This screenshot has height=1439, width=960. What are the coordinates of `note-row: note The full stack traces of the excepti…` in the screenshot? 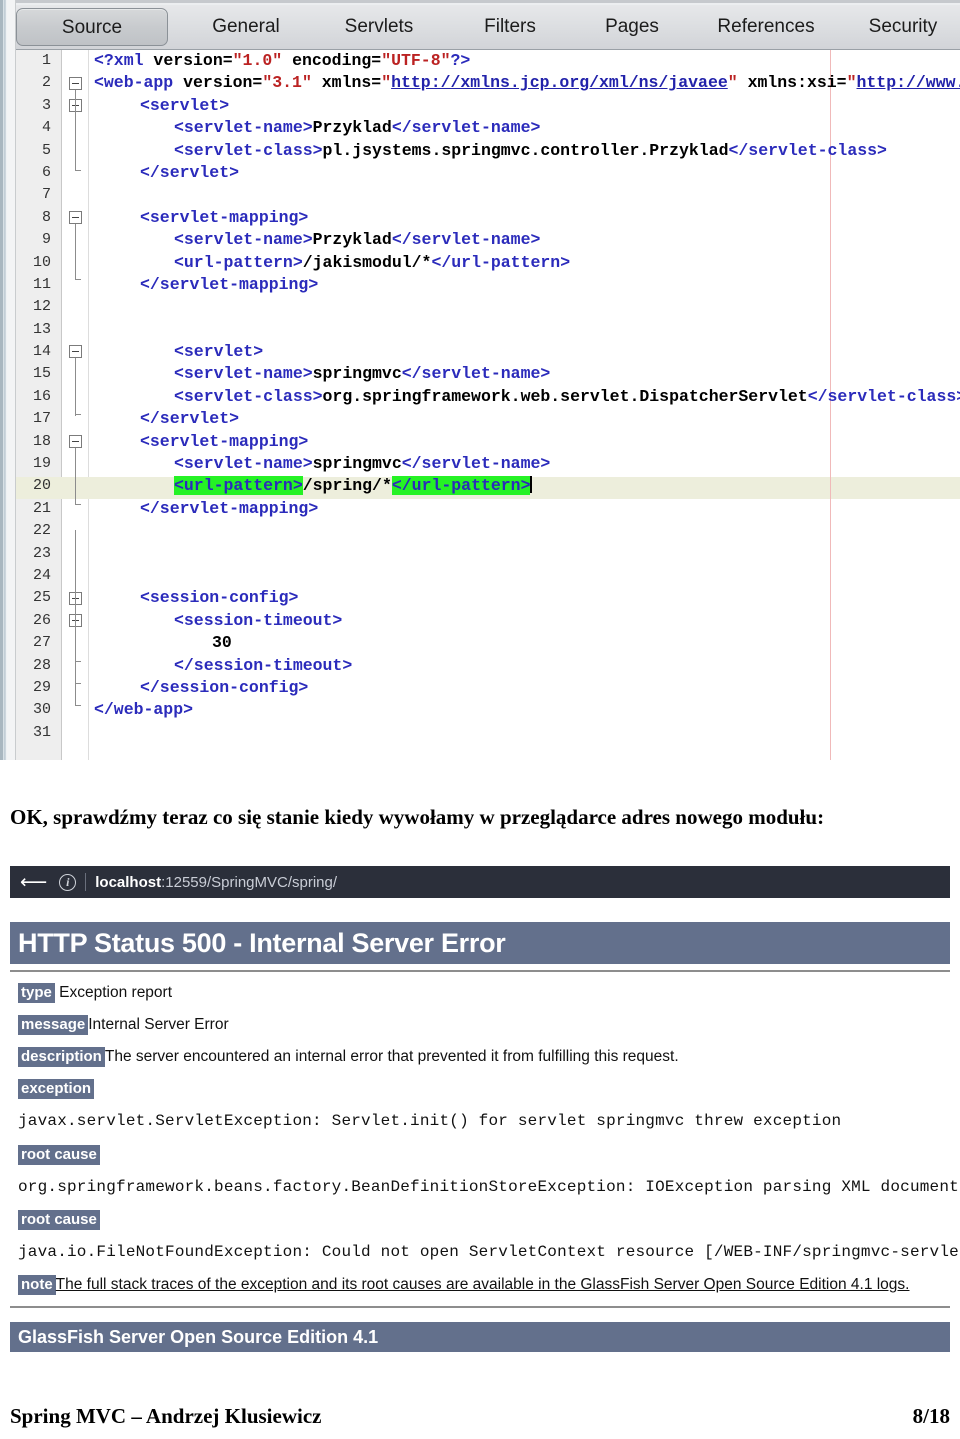 It's located at (464, 1285).